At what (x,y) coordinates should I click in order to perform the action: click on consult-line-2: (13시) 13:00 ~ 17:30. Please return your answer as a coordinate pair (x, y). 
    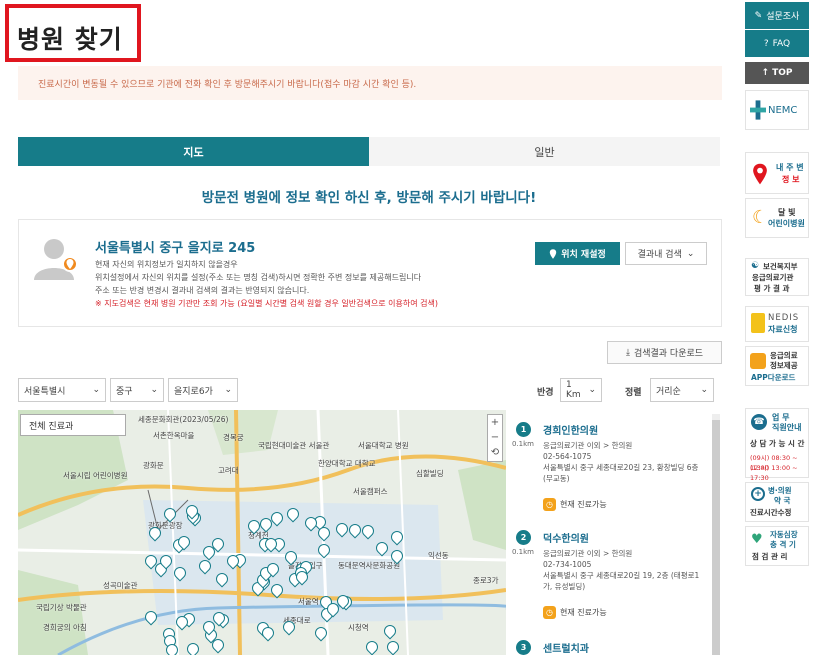
    Looking at the image, I should click on (774, 473).